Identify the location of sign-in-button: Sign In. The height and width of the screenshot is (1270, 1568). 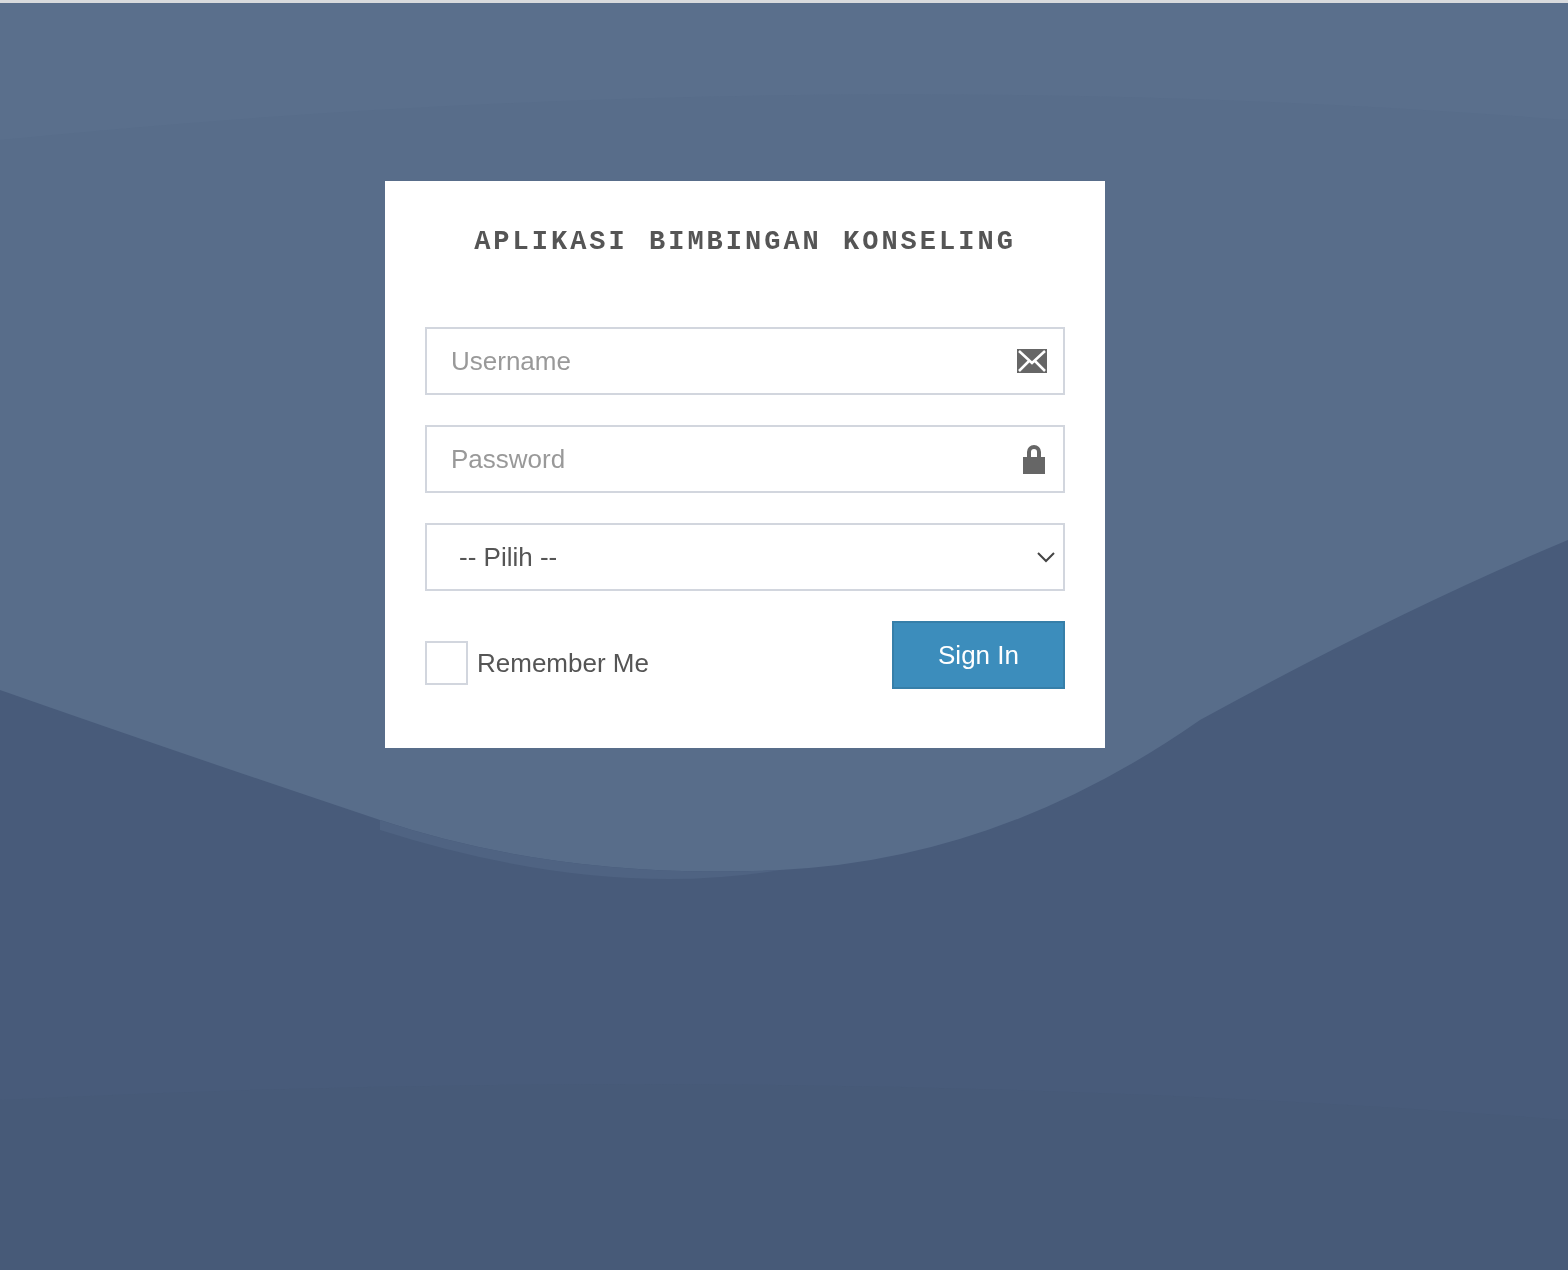
(978, 655).